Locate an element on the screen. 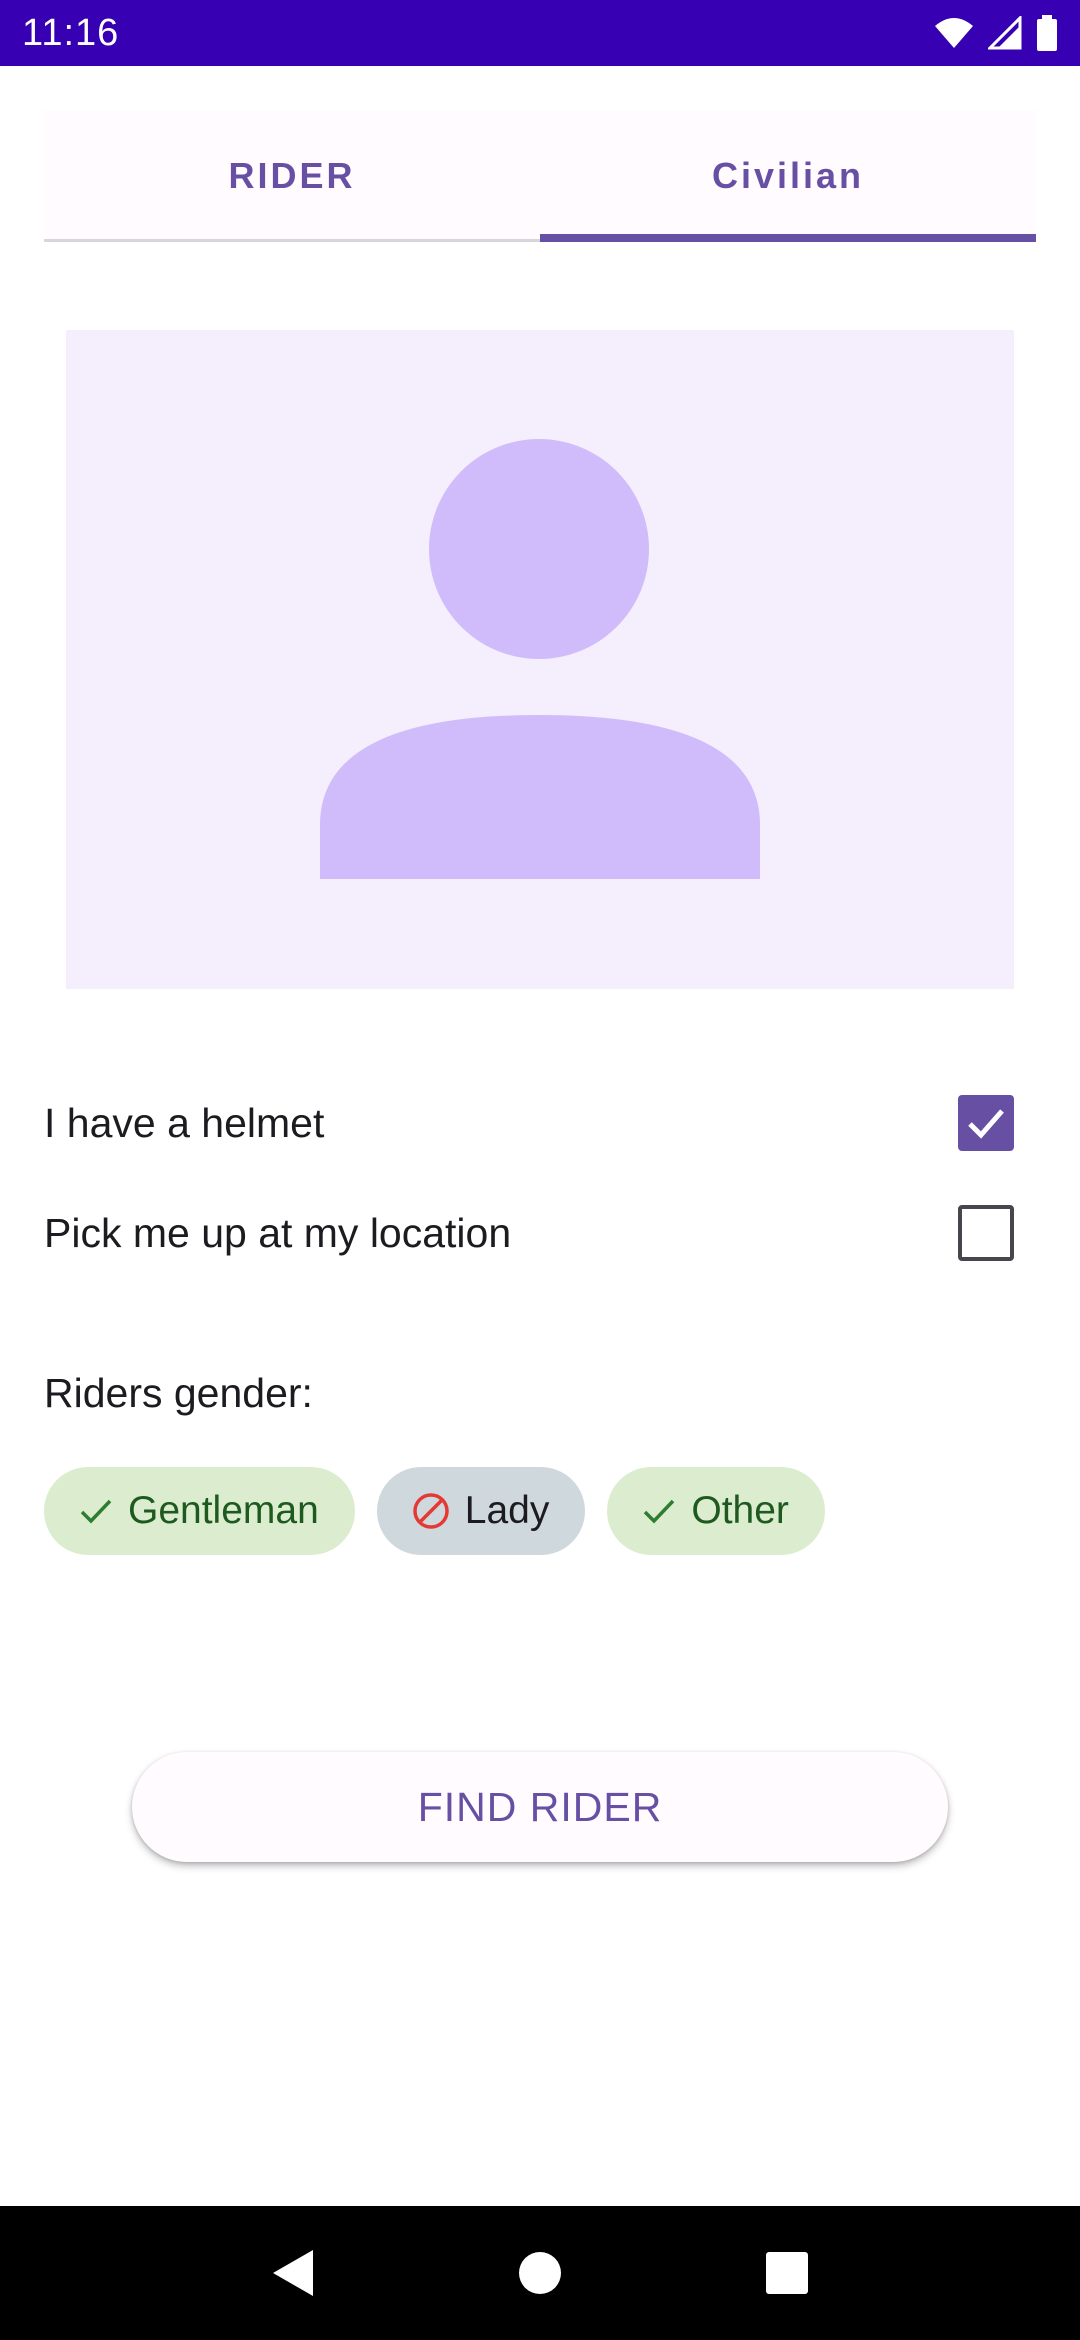 This screenshot has width=1080, height=2340. chip-lady-label: Lady is located at coordinates (507, 1510).